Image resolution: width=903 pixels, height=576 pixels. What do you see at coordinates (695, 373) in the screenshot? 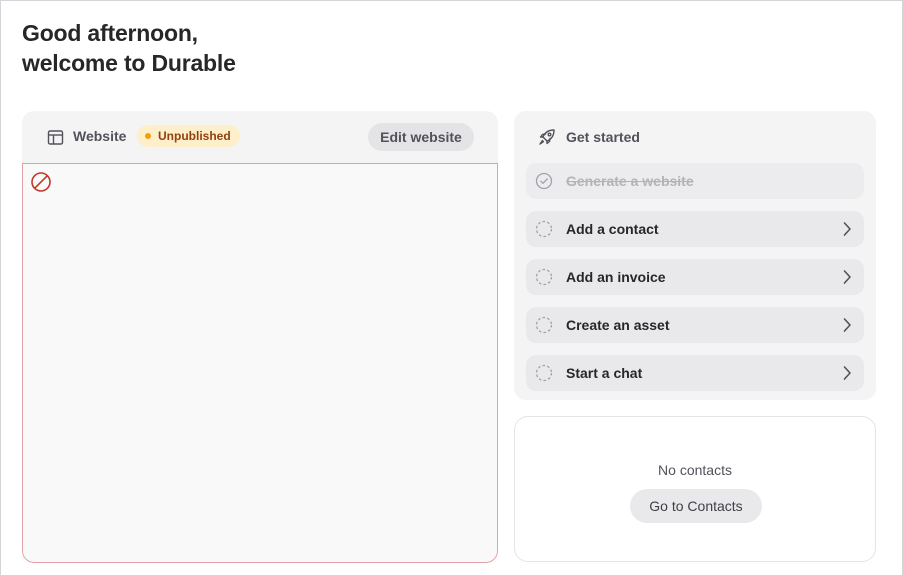
I see `task-start-chat: Start a chat` at bounding box center [695, 373].